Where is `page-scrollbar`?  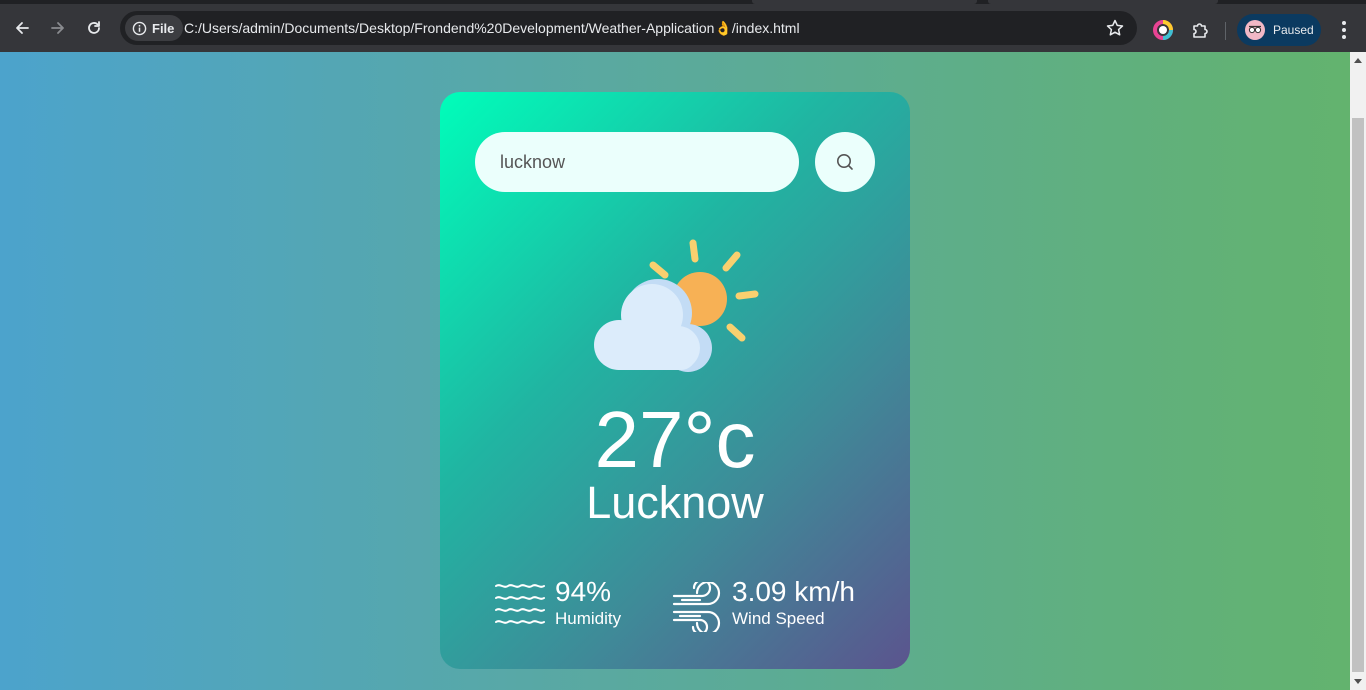 page-scrollbar is located at coordinates (1358, 371).